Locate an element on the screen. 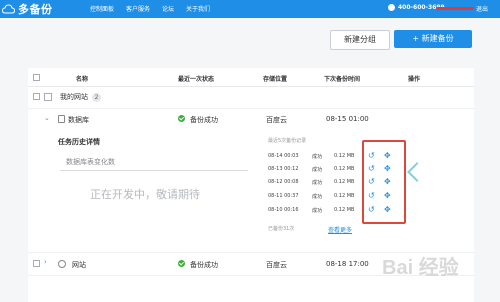  task-history-title: 任务历史详情 is located at coordinates (79, 142).